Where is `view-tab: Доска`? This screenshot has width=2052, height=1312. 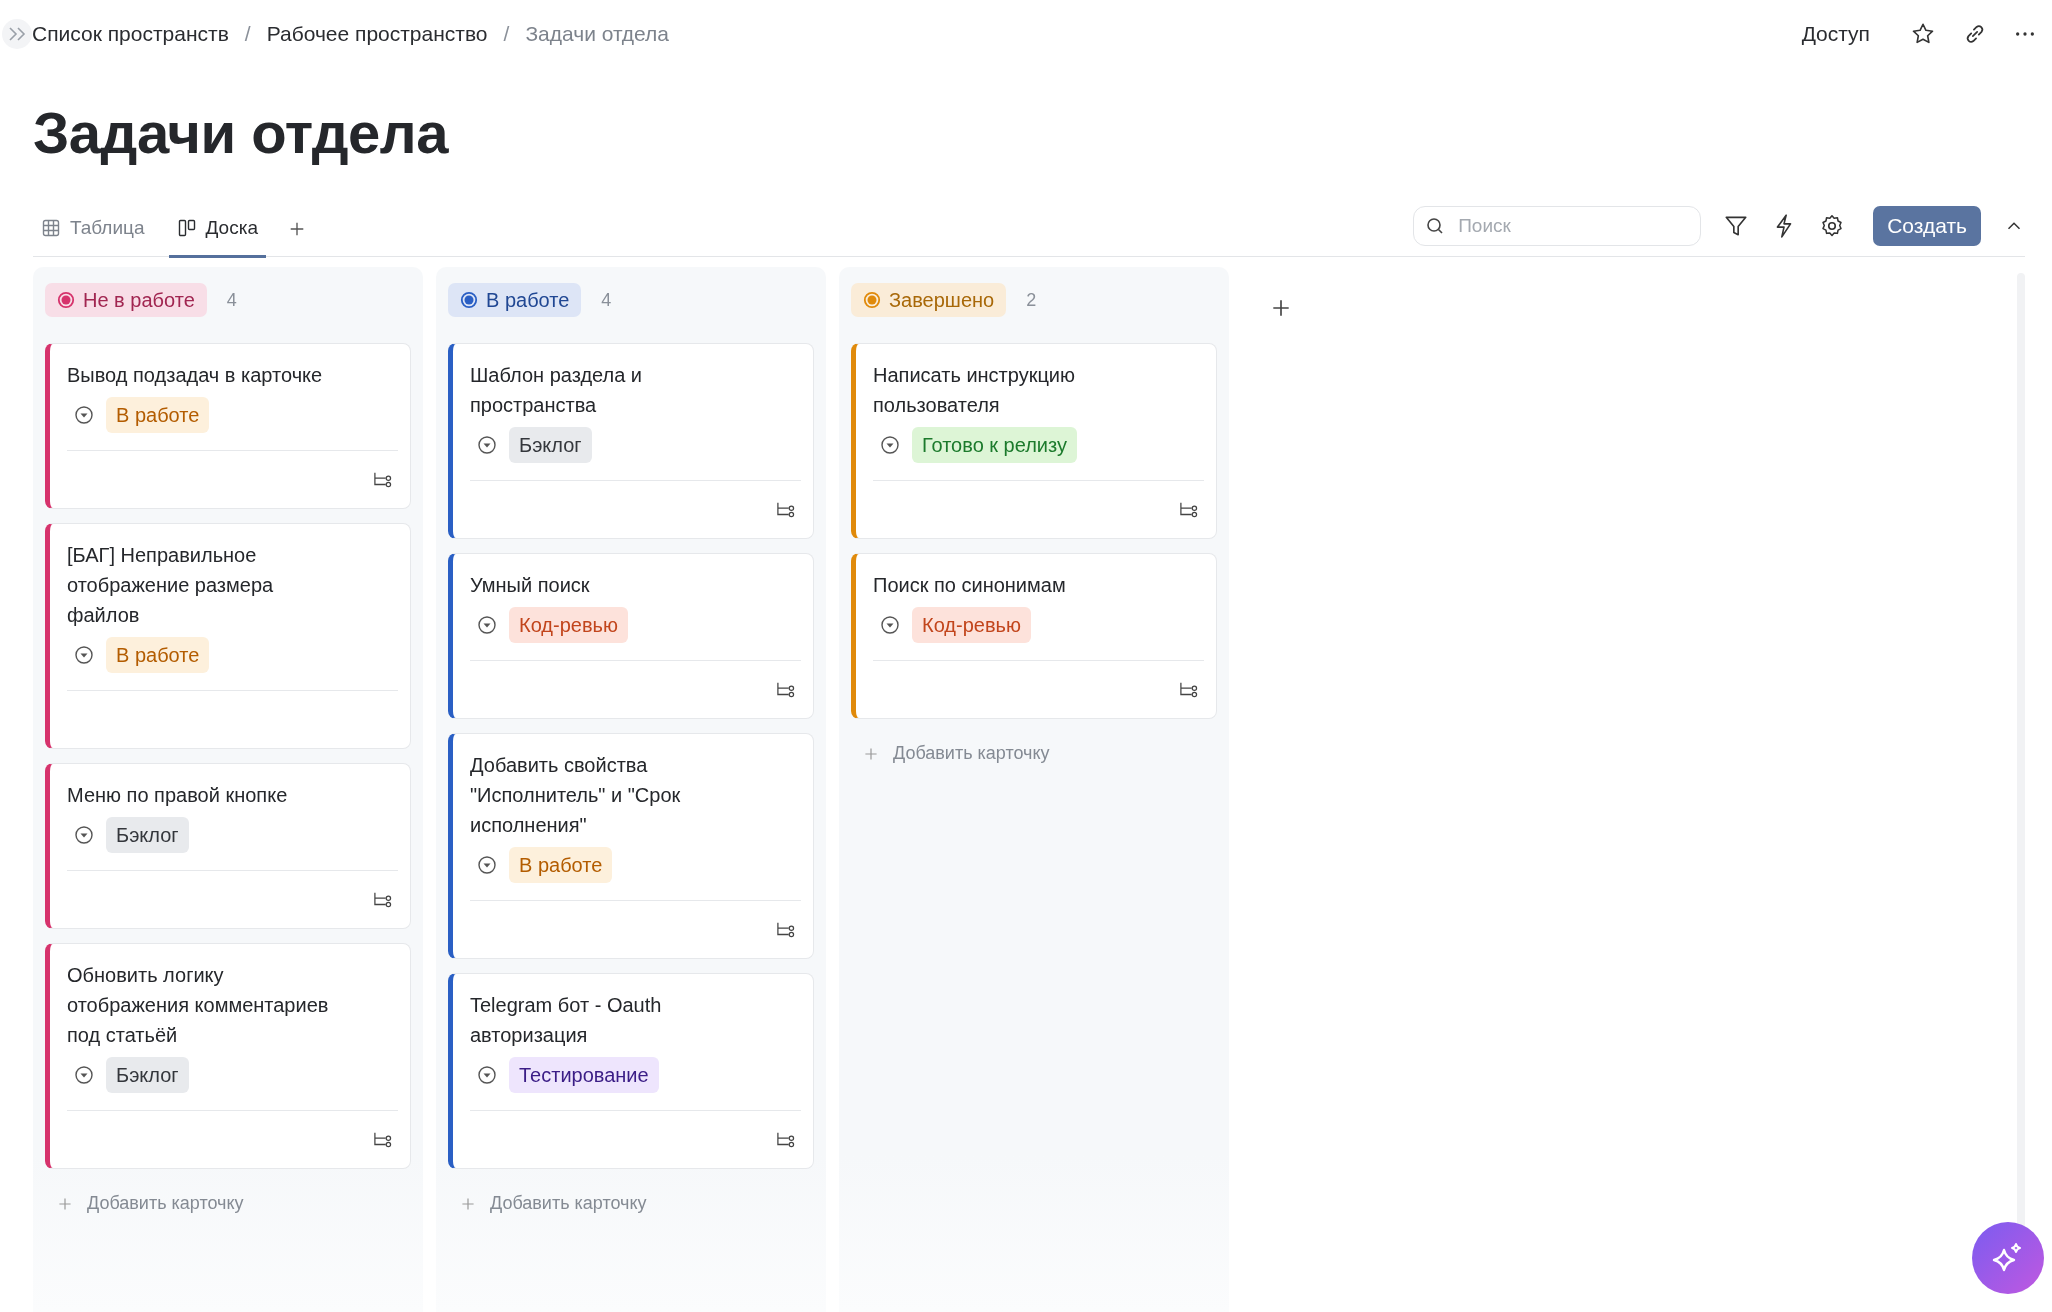 view-tab: Доска is located at coordinates (217, 230).